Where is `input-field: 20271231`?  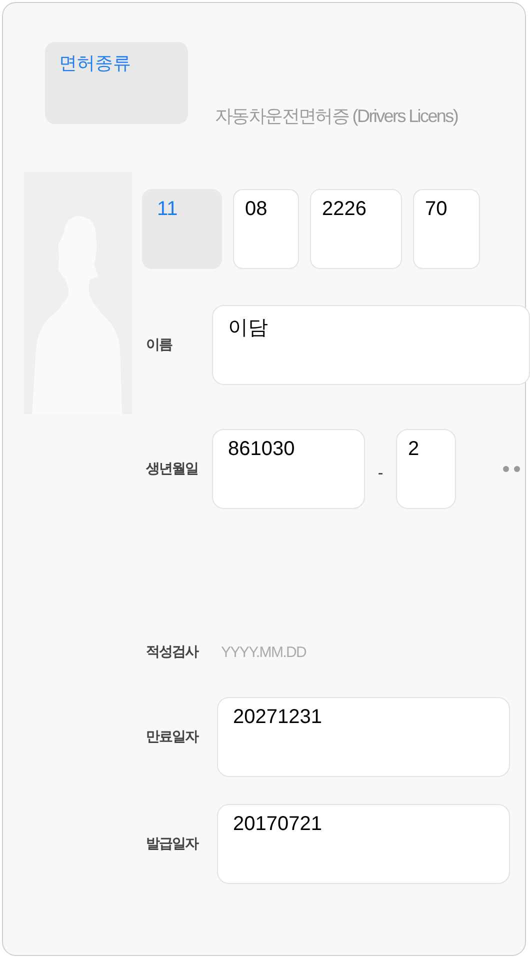 input-field: 20271231 is located at coordinates (363, 737).